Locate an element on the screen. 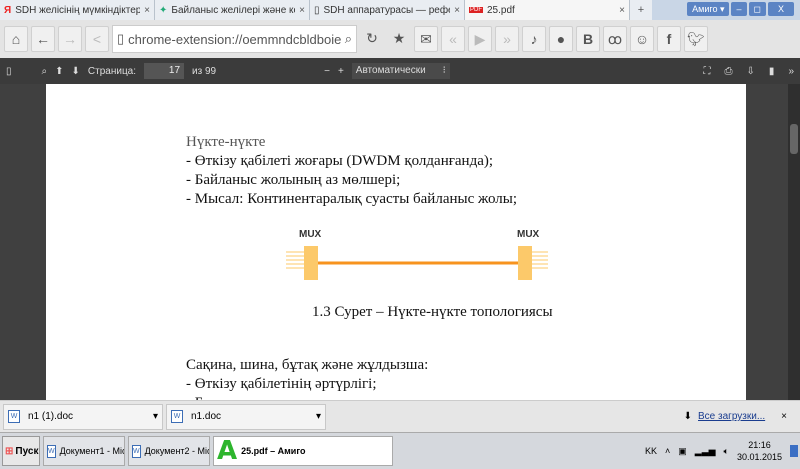 The image size is (800, 469). fullscreen-icon: ⛶ is located at coordinates (707, 71).